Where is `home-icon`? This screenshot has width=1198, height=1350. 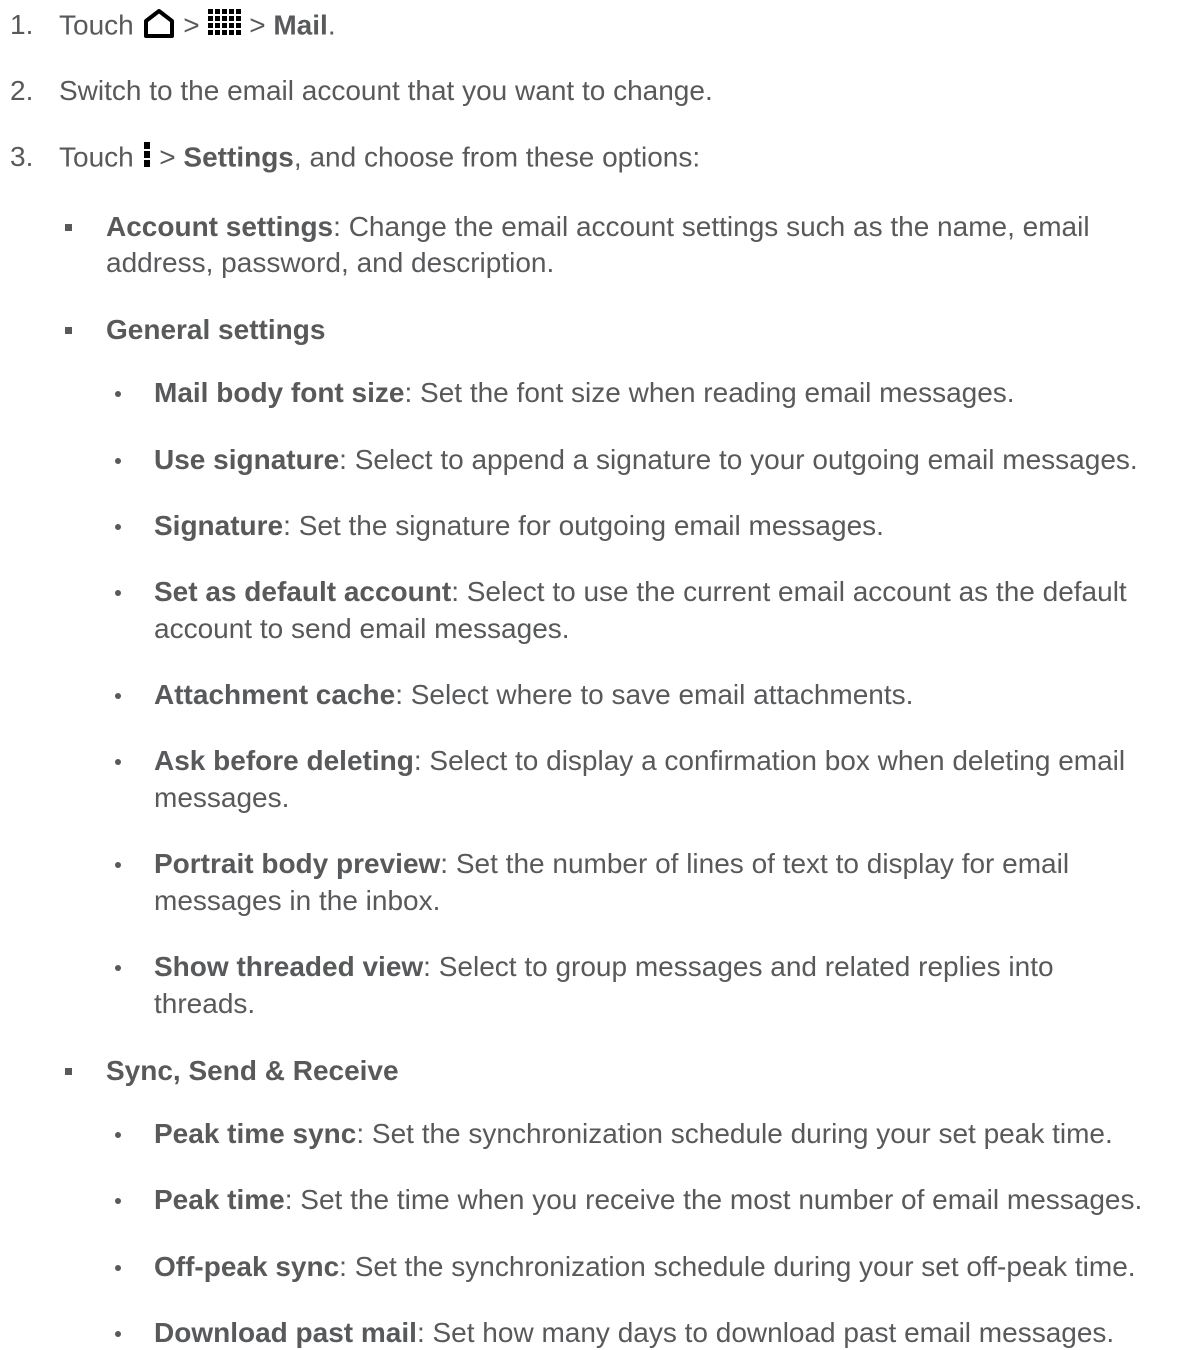 home-icon is located at coordinates (159, 27).